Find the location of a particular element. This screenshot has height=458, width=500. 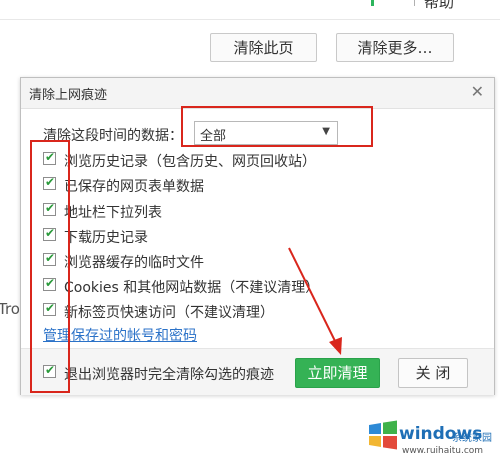

checkbox-download-history: ✔ is located at coordinates (49, 233).